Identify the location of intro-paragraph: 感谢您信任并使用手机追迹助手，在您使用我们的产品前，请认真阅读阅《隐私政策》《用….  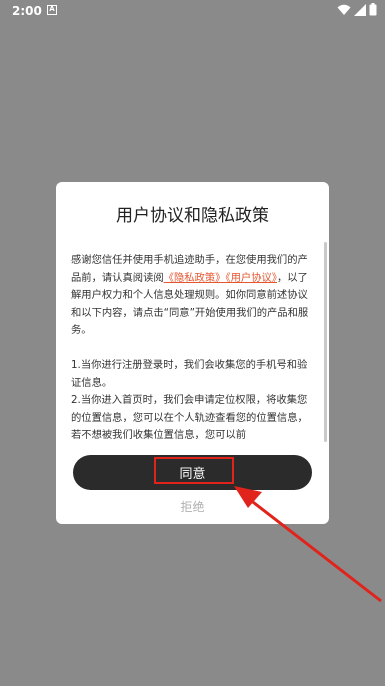
(194, 296).